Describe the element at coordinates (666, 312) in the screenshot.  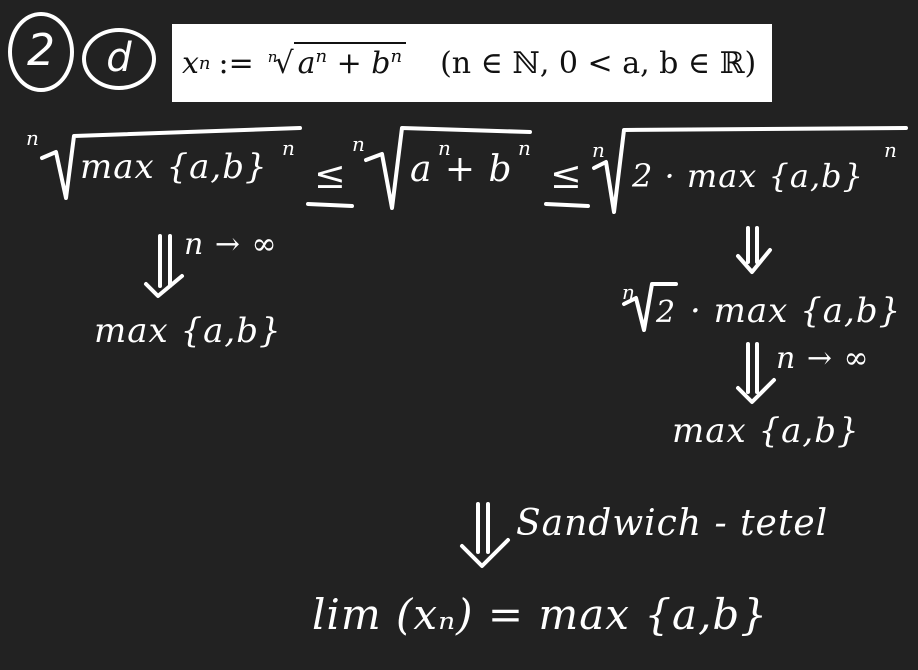
I see `right-step-radicand: 2` at that location.